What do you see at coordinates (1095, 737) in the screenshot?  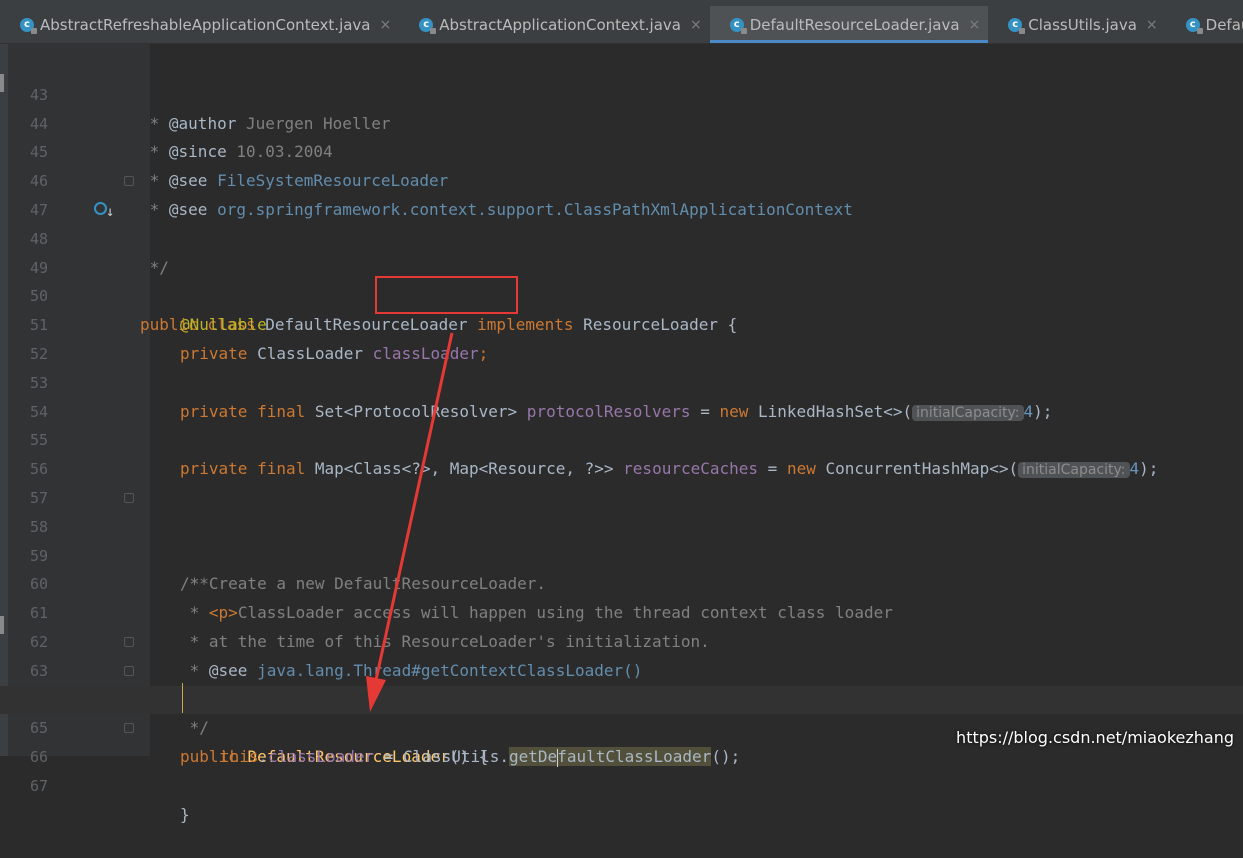 I see `watermark: https://blog.csdn.net/miaokezhang` at bounding box center [1095, 737].